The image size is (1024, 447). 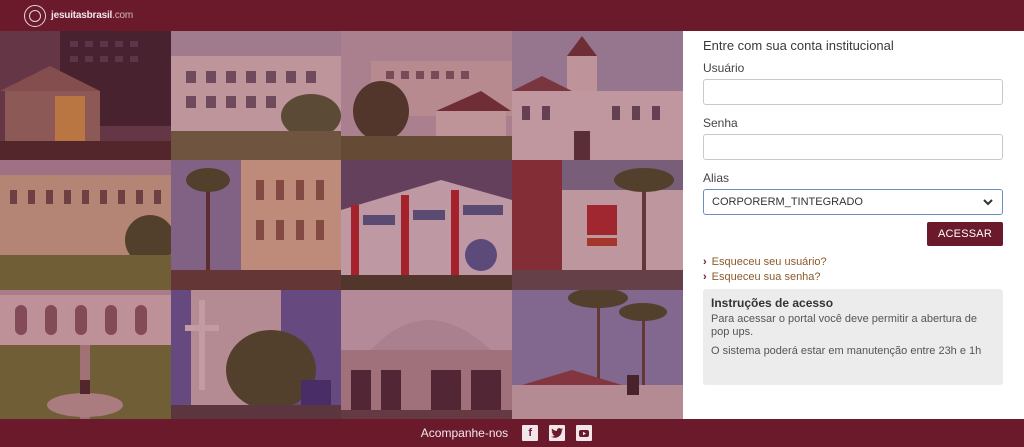 I want to click on facebook-icon: f, so click(x=530, y=433).